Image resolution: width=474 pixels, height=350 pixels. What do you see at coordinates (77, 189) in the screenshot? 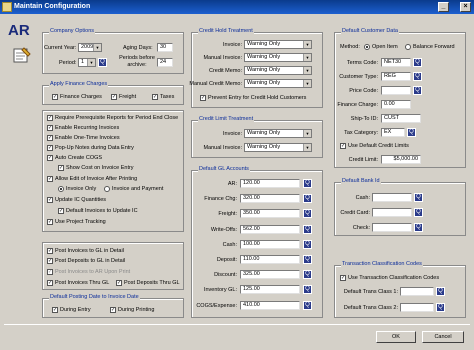
I see `invoice-only-radio: Invoice Only` at bounding box center [77, 189].